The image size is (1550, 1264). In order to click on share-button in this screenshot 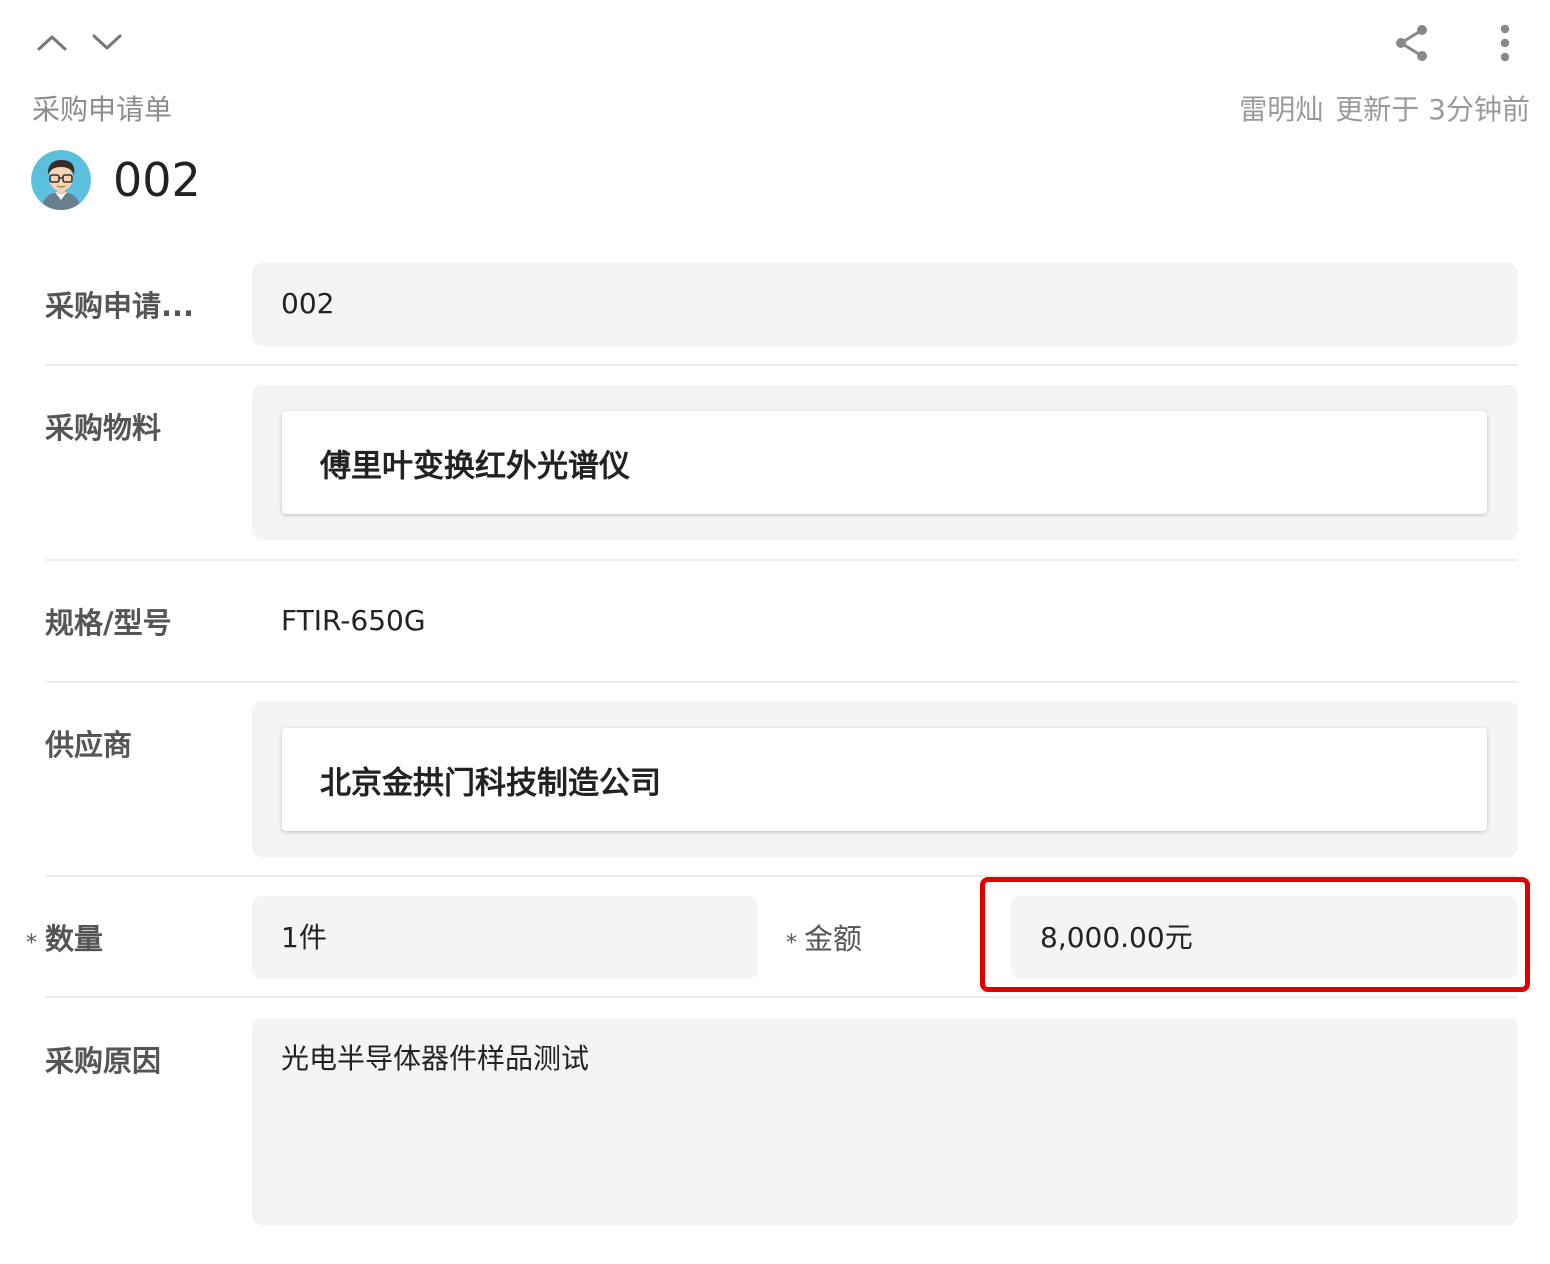, I will do `click(1411, 43)`.